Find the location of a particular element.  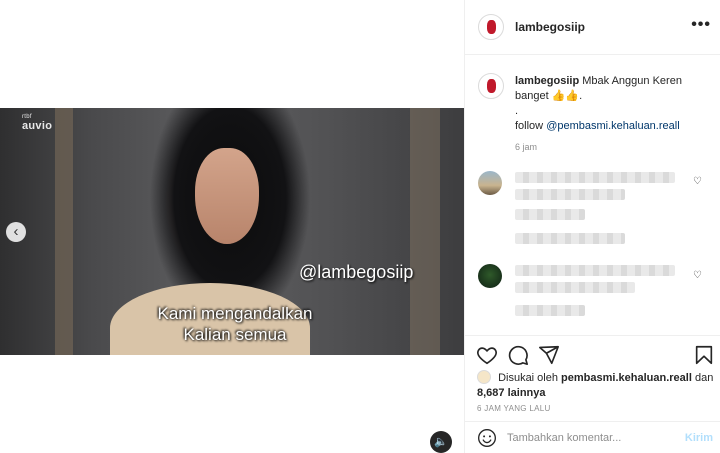

more-options-button: ••• is located at coordinates (701, 25).